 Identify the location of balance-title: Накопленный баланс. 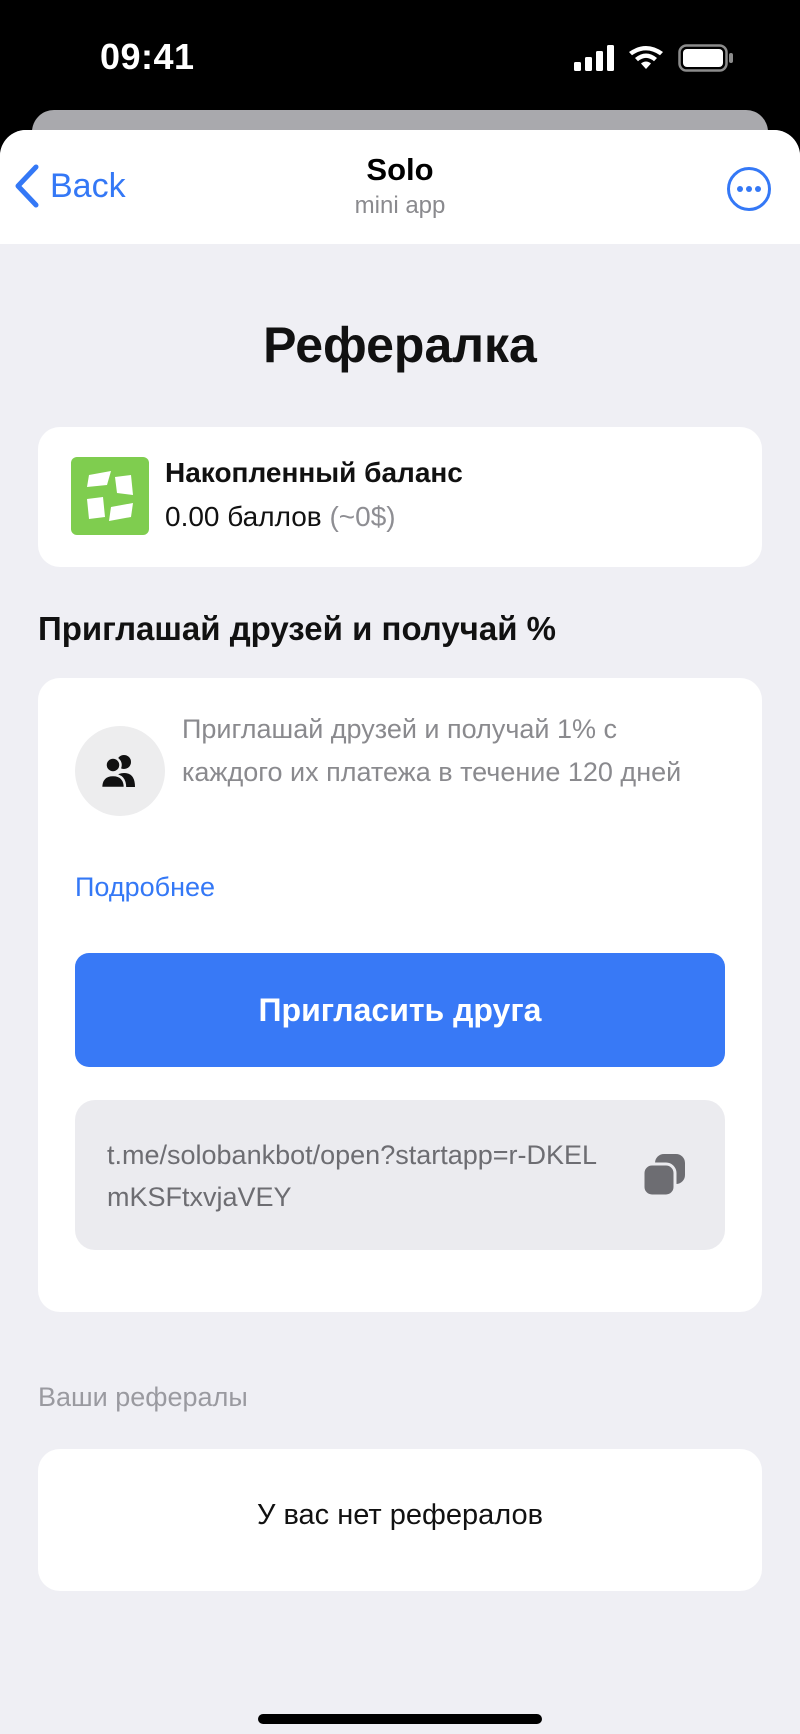
(314, 472).